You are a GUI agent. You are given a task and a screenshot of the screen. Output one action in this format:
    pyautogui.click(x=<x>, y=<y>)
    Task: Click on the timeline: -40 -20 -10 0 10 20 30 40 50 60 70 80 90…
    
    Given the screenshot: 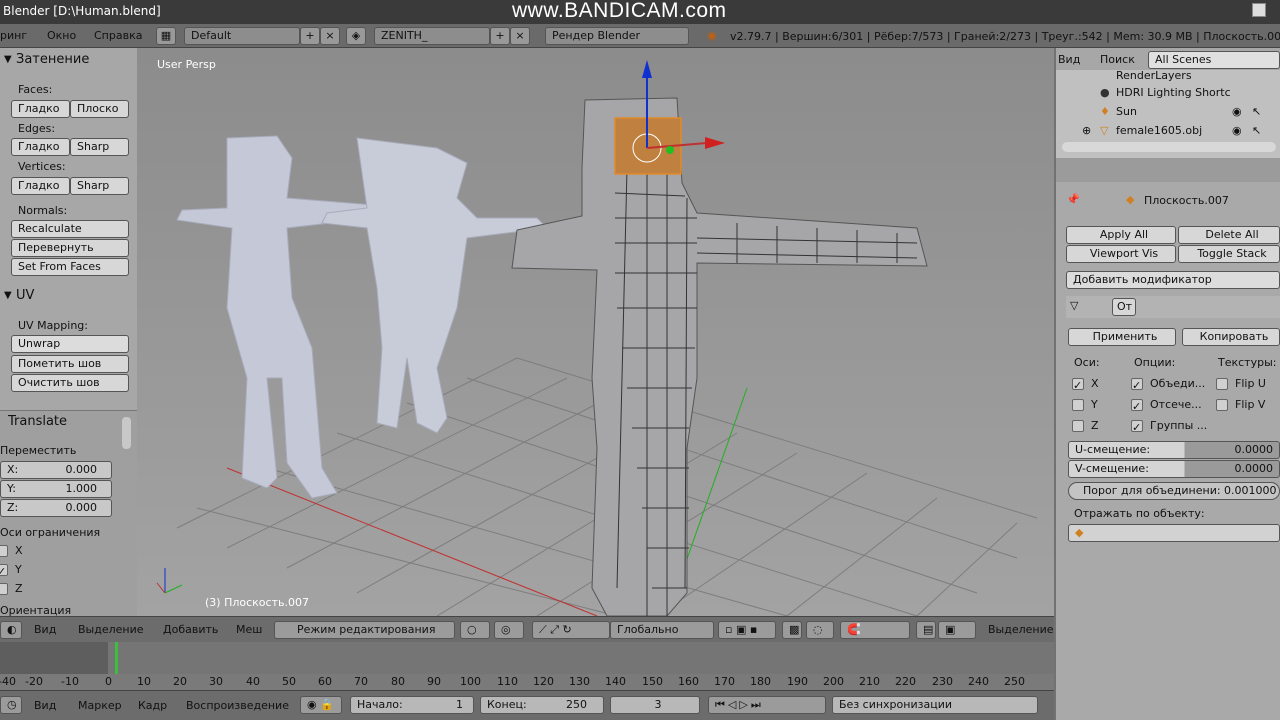 What is the action you would take?
    pyautogui.click(x=527, y=666)
    